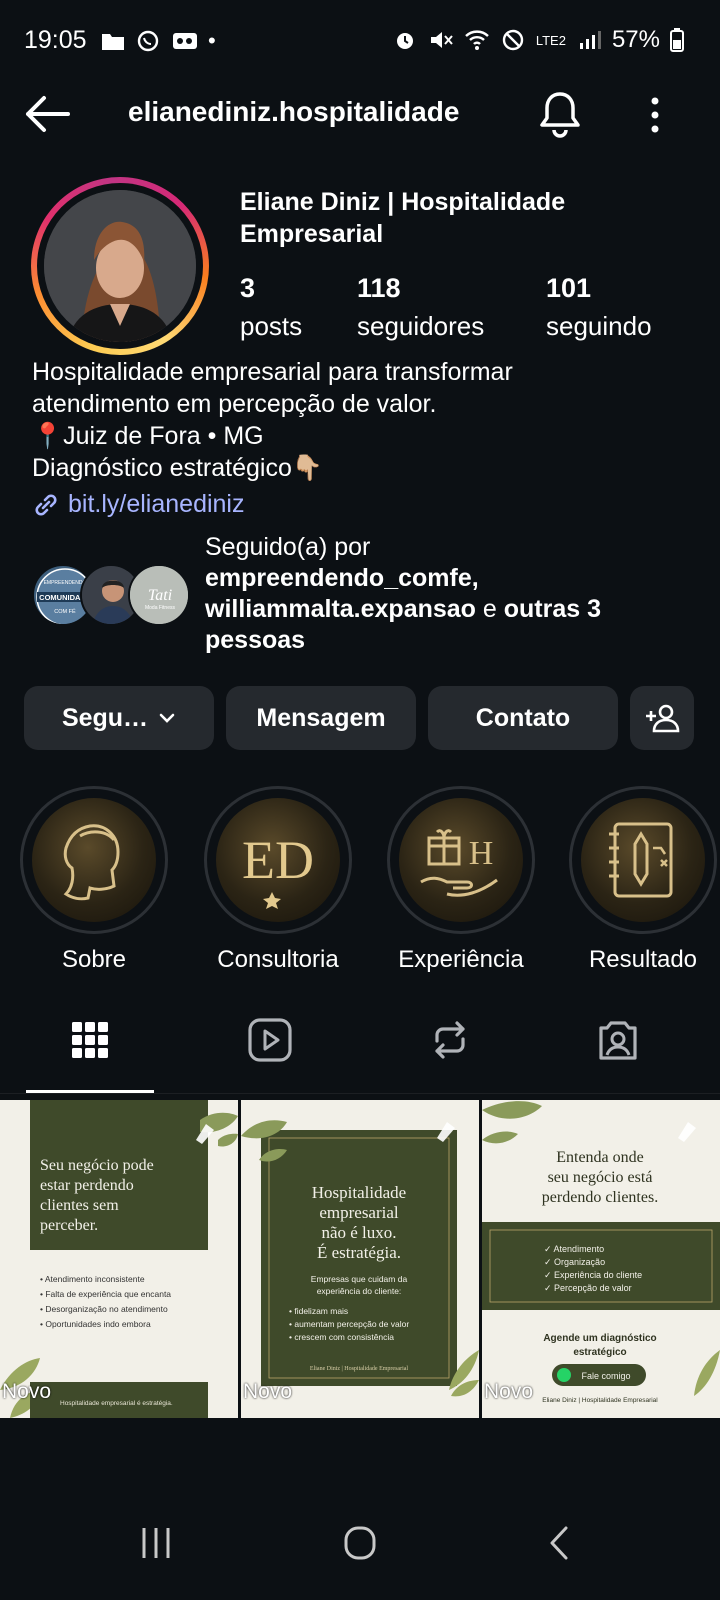  Describe the element at coordinates (600, 1157) in the screenshot. I see `svg-text: Entenda onde` at that location.